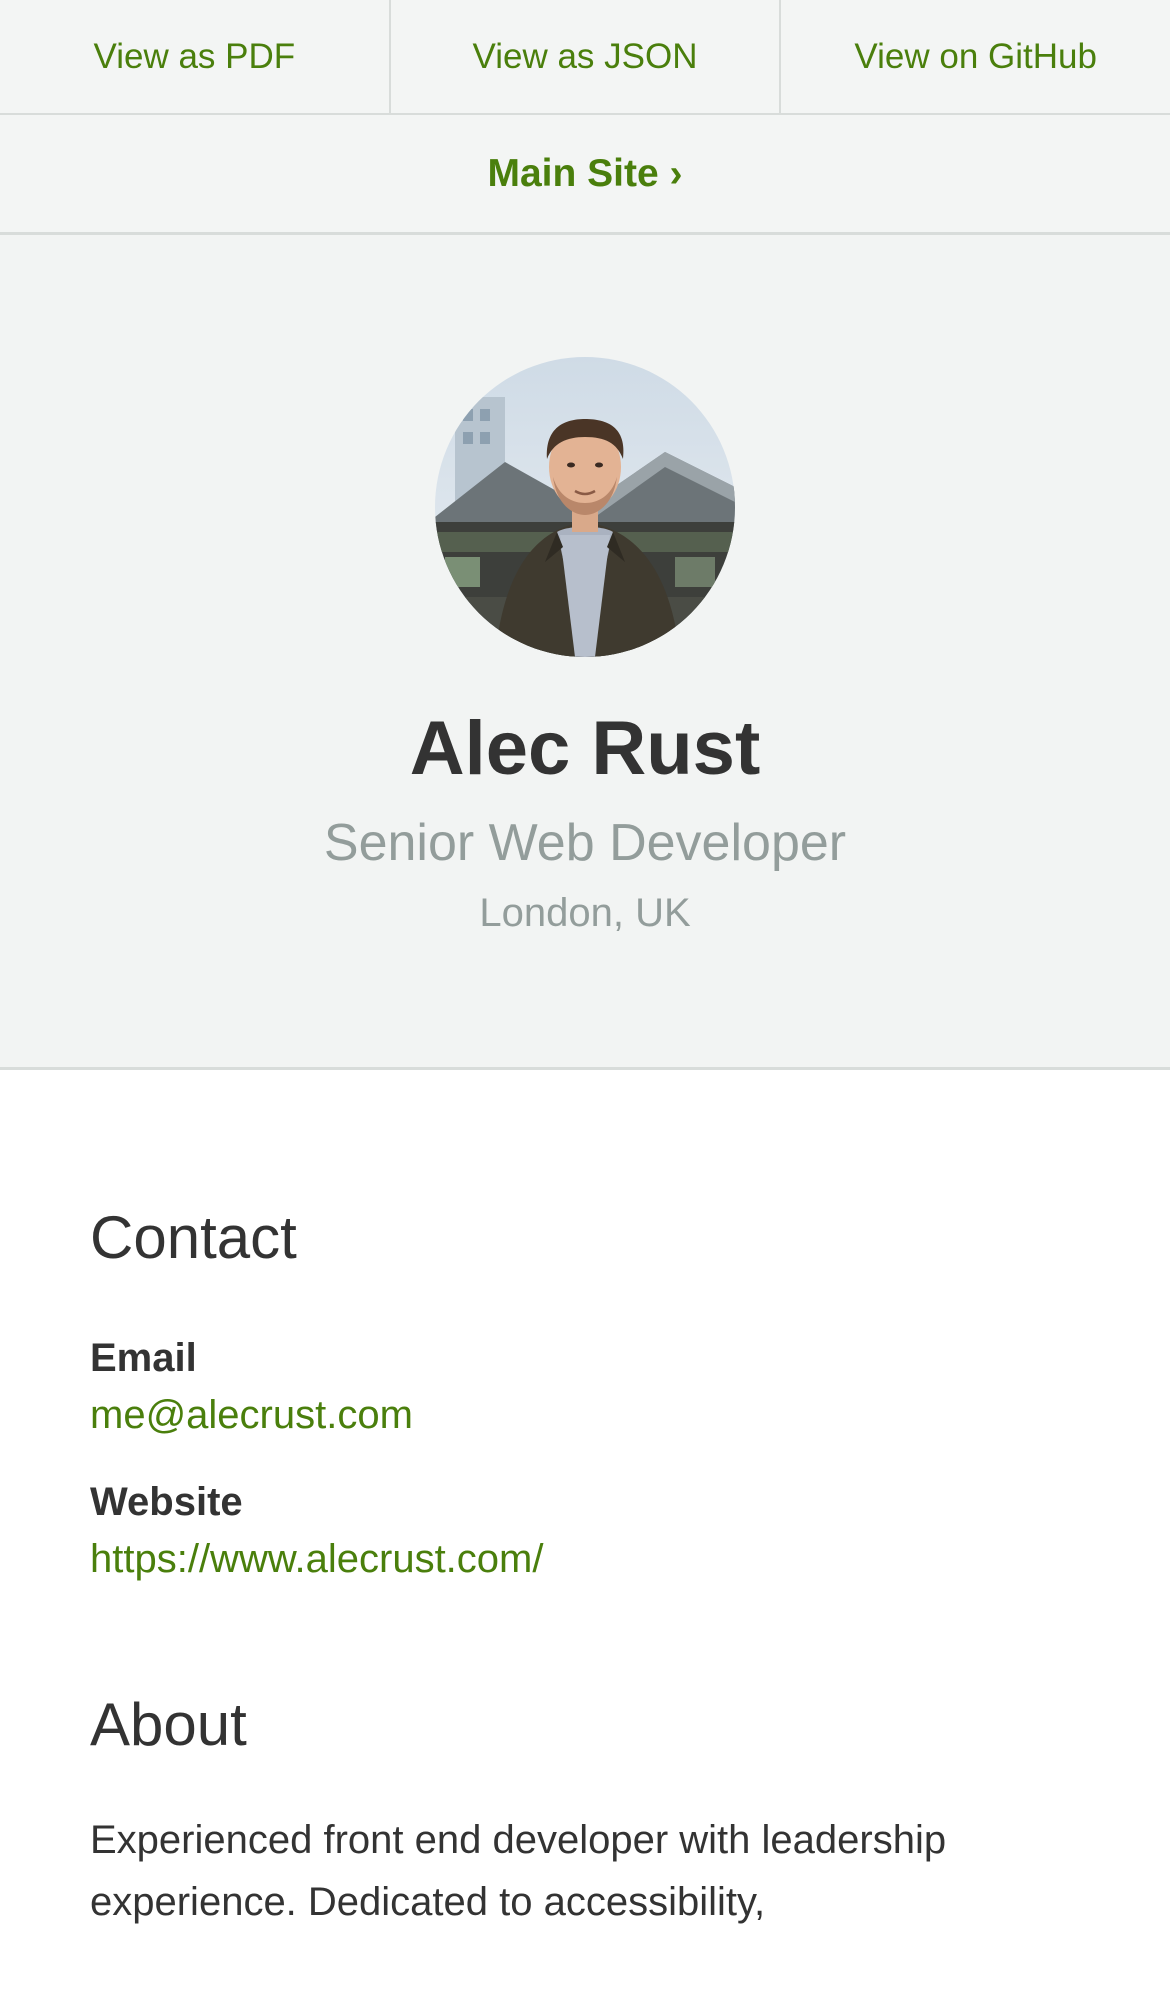 Image resolution: width=1170 pixels, height=1992 pixels. Describe the element at coordinates (585, 1415) in the screenshot. I see `email-link: me@alecrust.com` at that location.